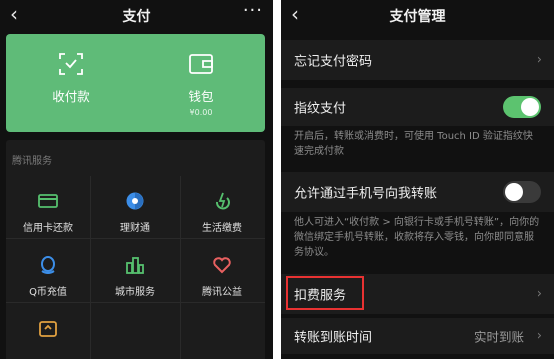 This screenshot has width=554, height=359. What do you see at coordinates (48, 329) in the screenshot?
I see `movie-ticket-icon` at bounding box center [48, 329].